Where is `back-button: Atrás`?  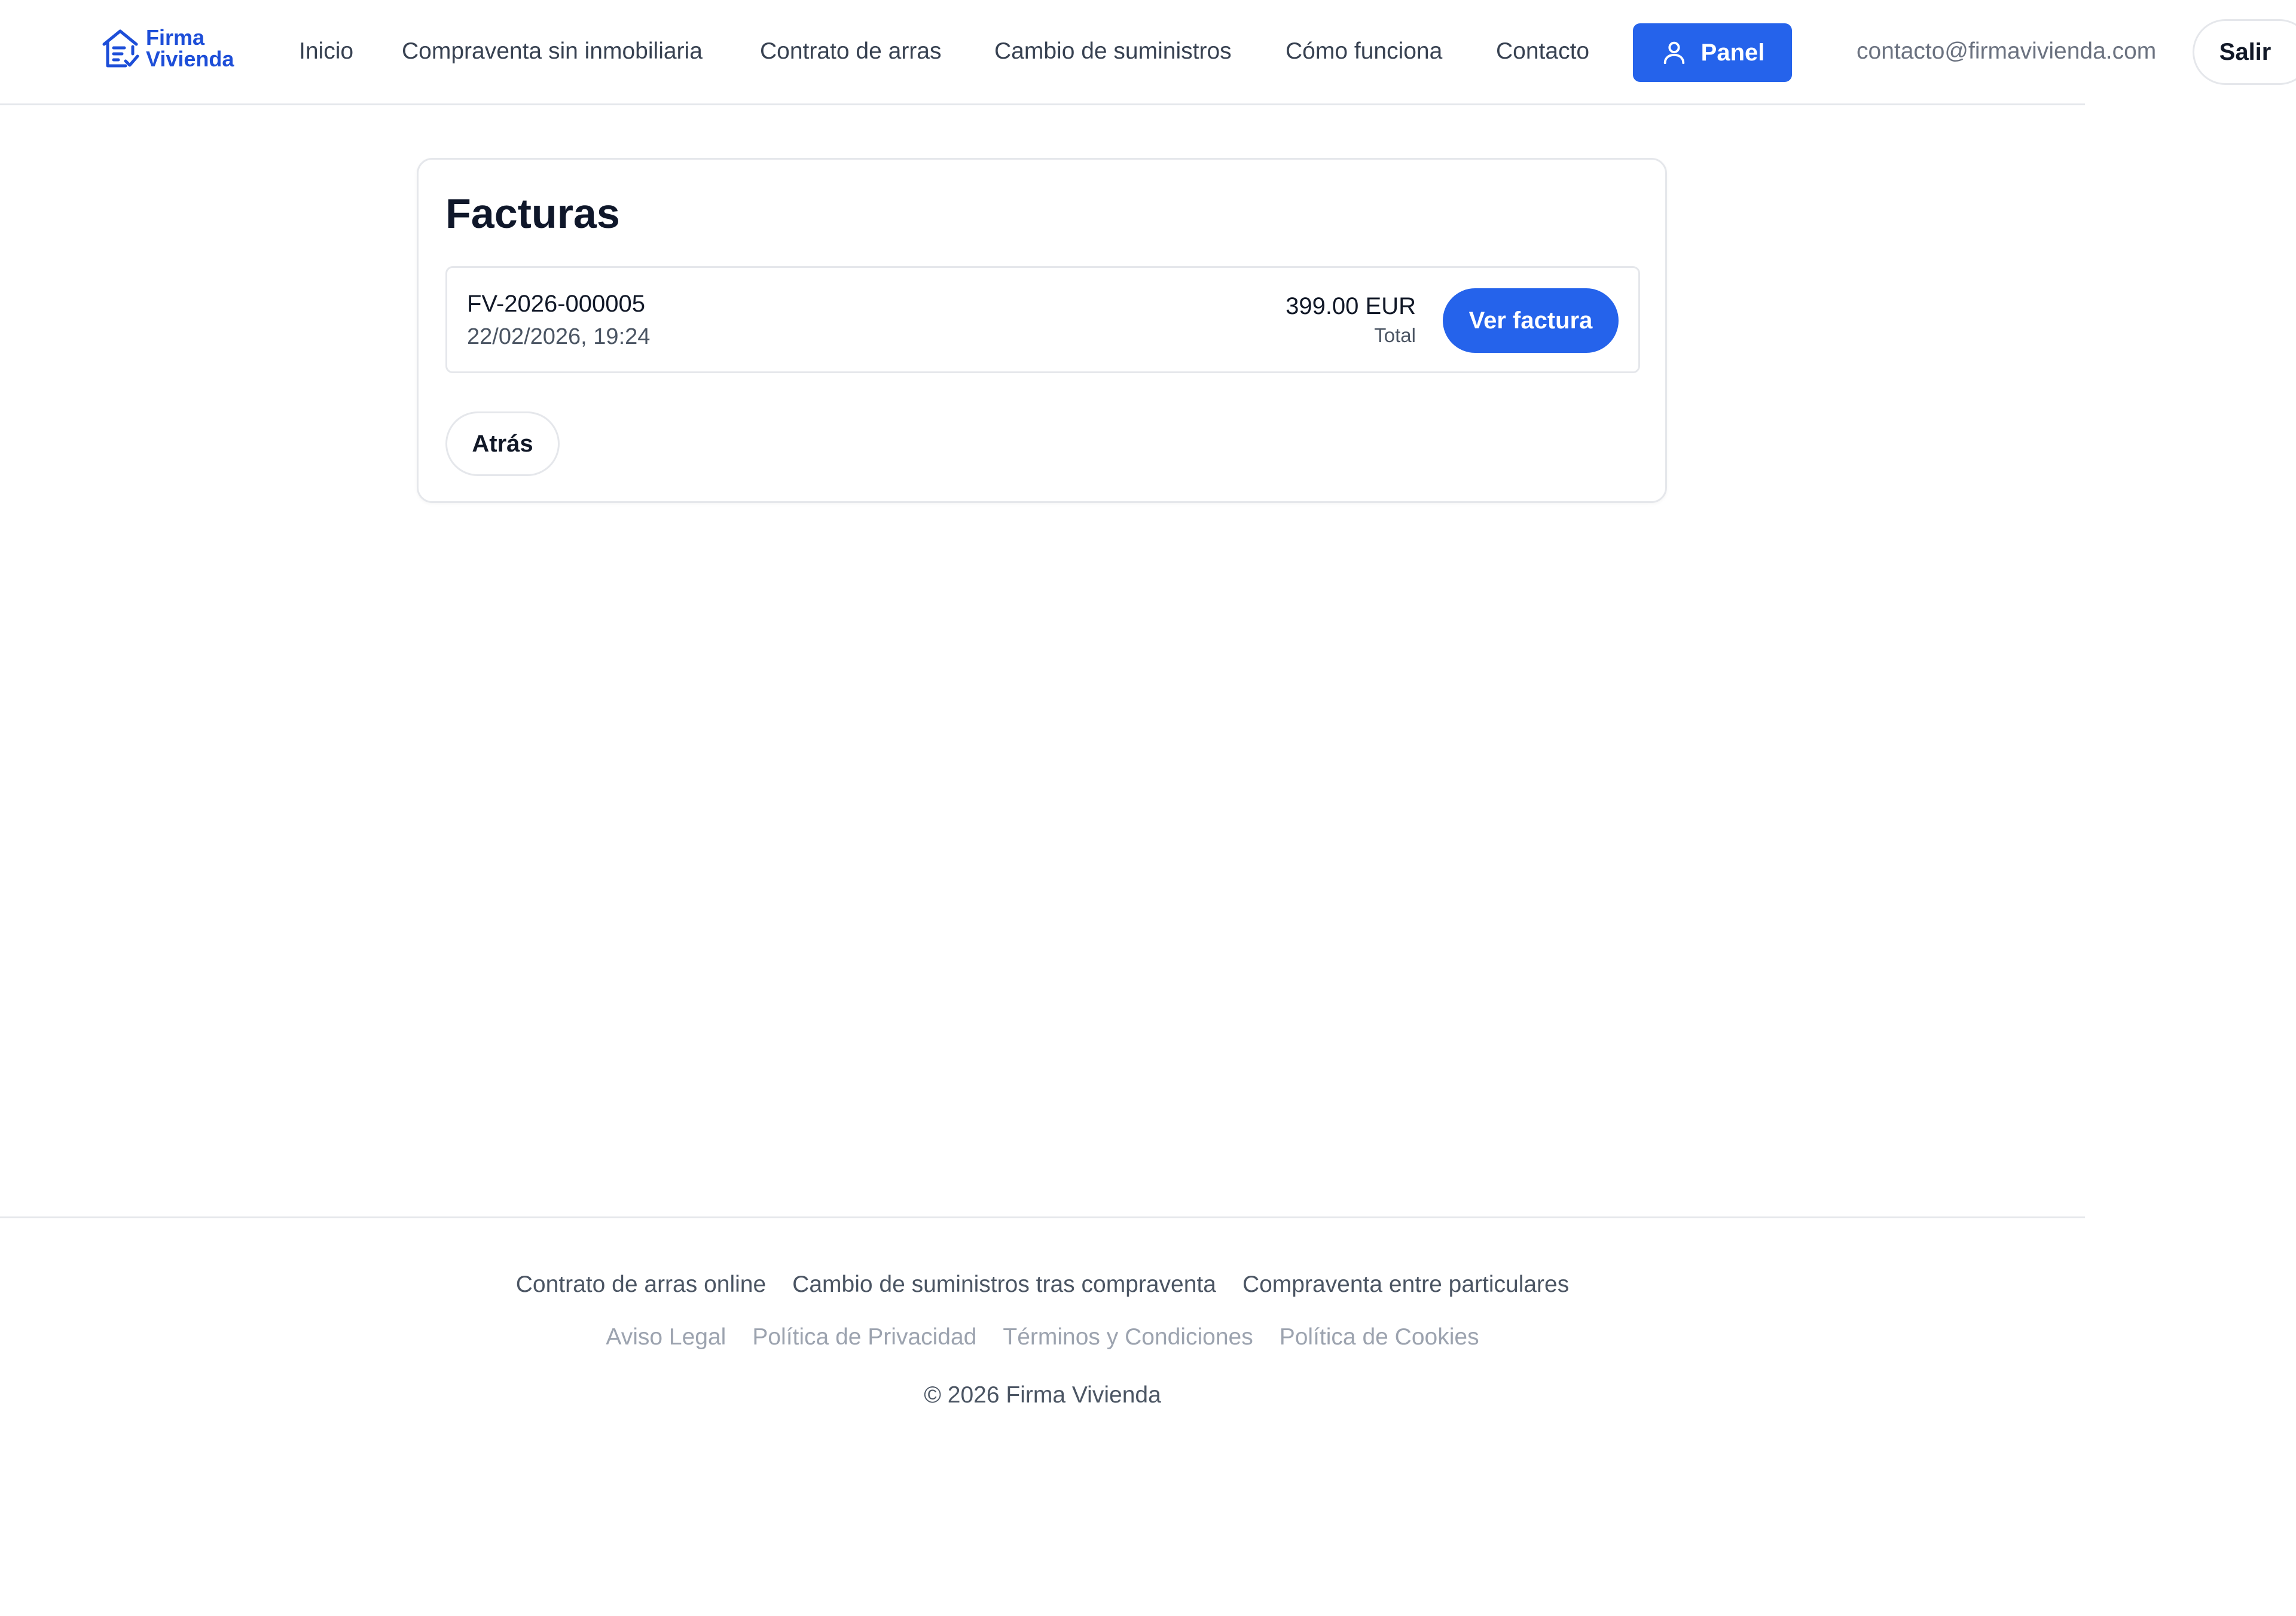 back-button: Atrás is located at coordinates (502, 443).